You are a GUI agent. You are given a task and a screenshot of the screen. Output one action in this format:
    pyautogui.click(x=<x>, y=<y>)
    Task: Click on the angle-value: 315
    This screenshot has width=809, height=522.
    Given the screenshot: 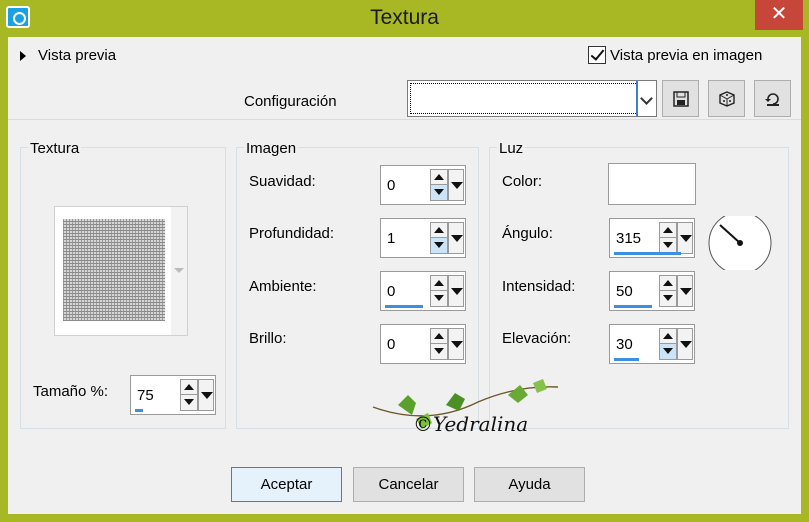 What is the action you would take?
    pyautogui.click(x=629, y=238)
    